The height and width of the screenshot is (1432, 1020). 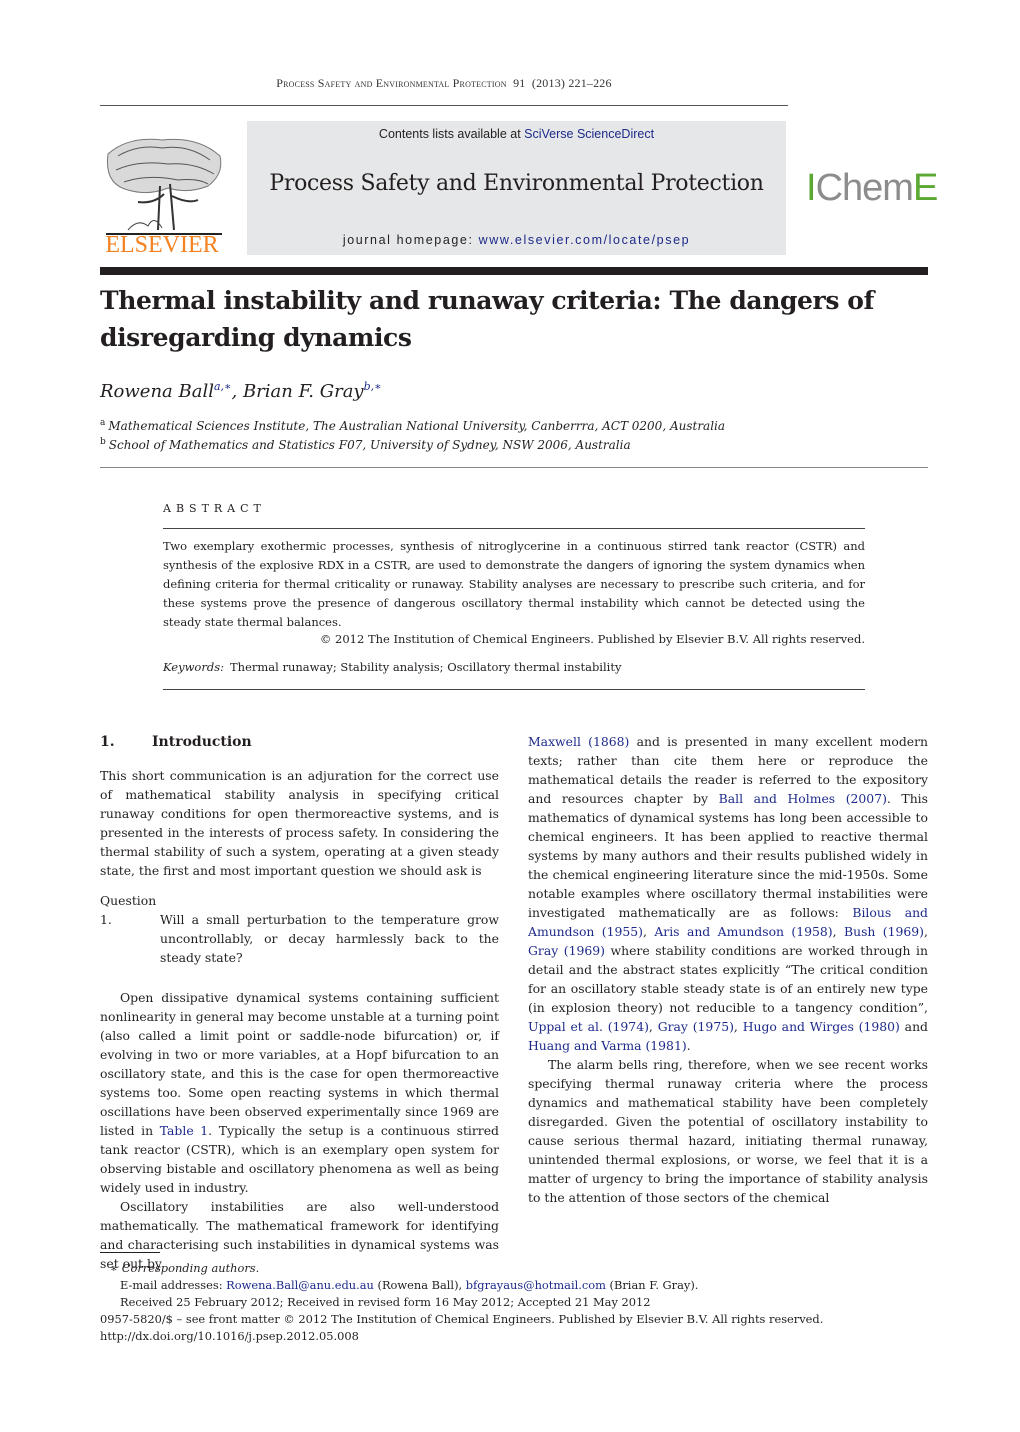 I want to click on citation-link: Maxwell (1868), so click(x=578, y=741).